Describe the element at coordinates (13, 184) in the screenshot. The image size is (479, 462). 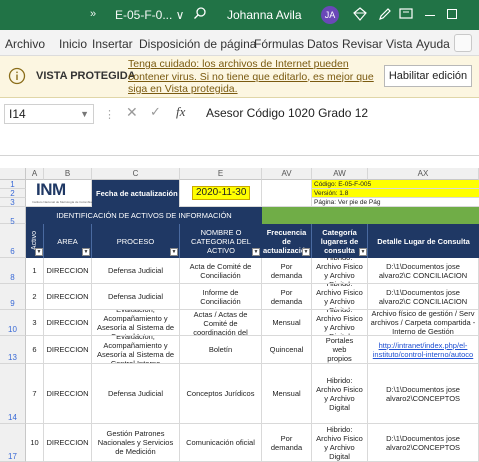
I see `row-header: 1` at that location.